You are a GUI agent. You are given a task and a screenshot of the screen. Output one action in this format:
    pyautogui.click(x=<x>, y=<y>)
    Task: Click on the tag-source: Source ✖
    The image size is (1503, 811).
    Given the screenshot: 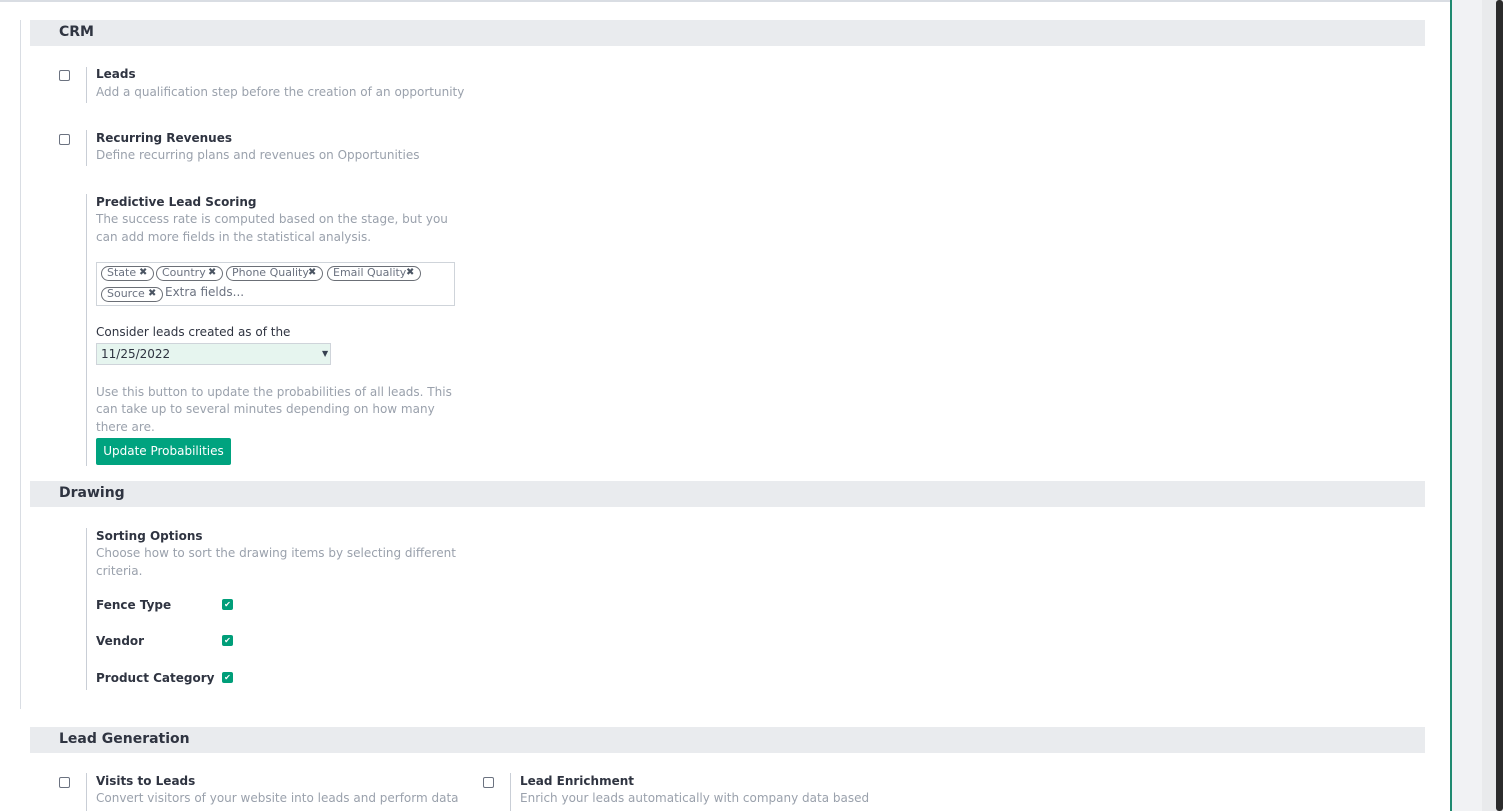 What is the action you would take?
    pyautogui.click(x=132, y=294)
    